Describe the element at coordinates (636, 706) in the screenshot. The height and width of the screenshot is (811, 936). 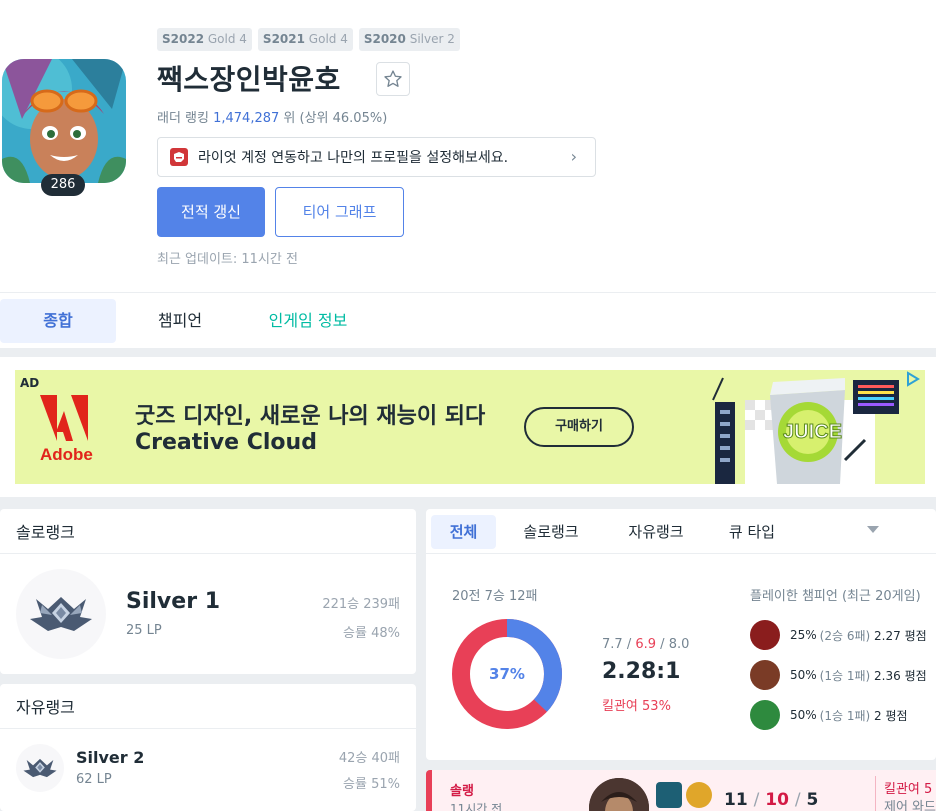
I see `kill-participation: 킬관여 53%` at that location.